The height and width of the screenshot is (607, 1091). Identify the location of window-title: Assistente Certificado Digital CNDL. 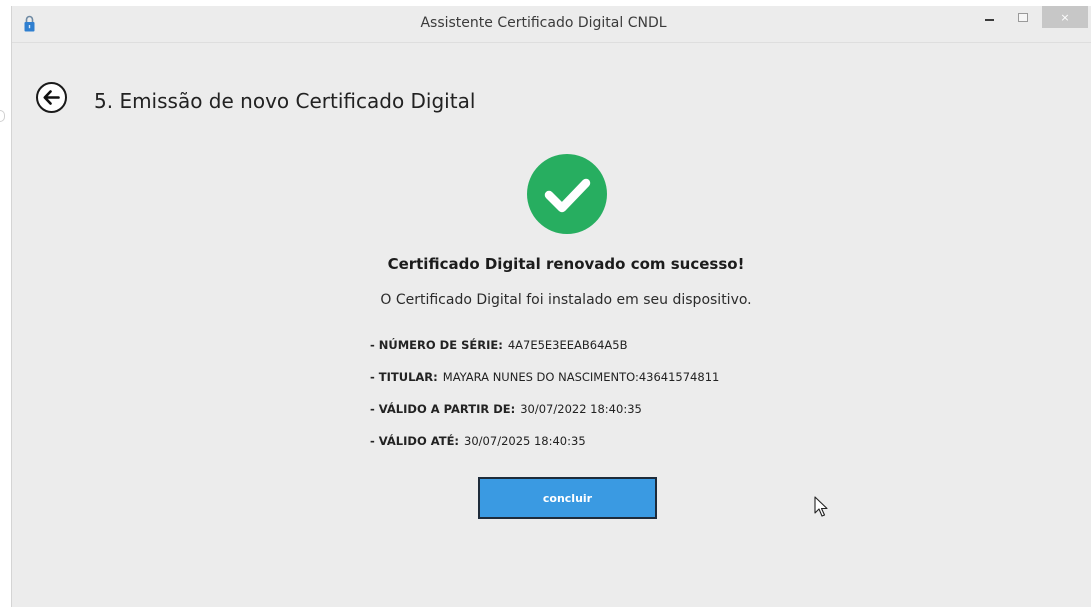
(543, 23).